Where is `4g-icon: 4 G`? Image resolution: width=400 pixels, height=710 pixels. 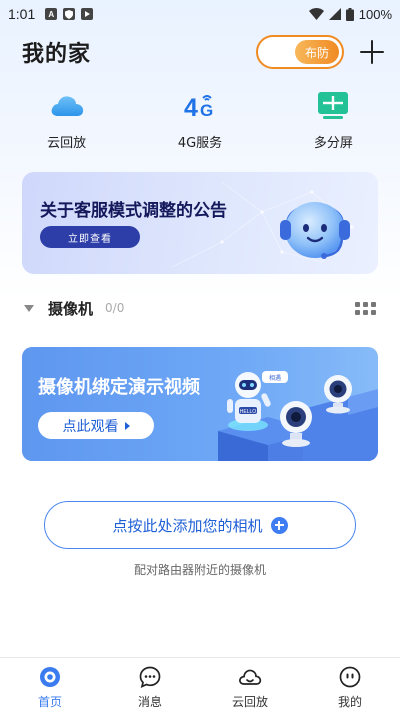
4g-icon: 4 G is located at coordinates (200, 106).